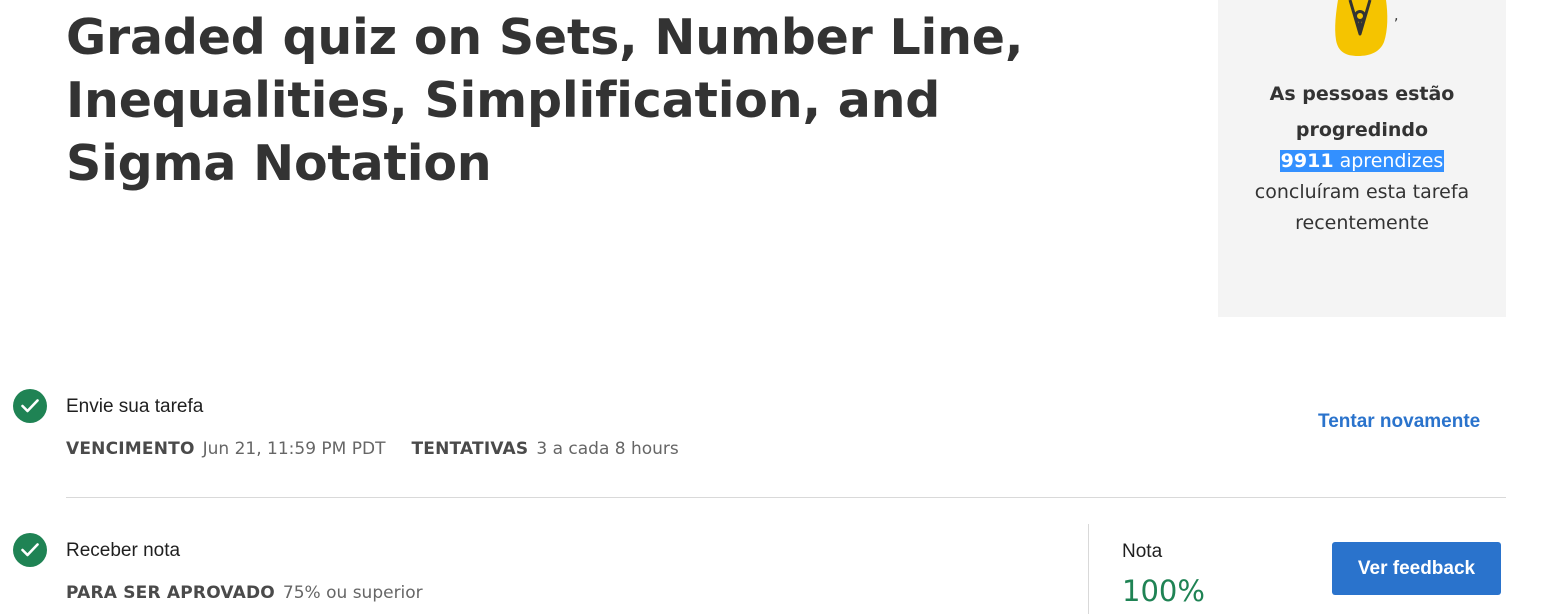 This screenshot has height=614, width=1562. What do you see at coordinates (294, 449) in the screenshot?
I see `due-value: Jun 21, 11:59 PM PDT` at bounding box center [294, 449].